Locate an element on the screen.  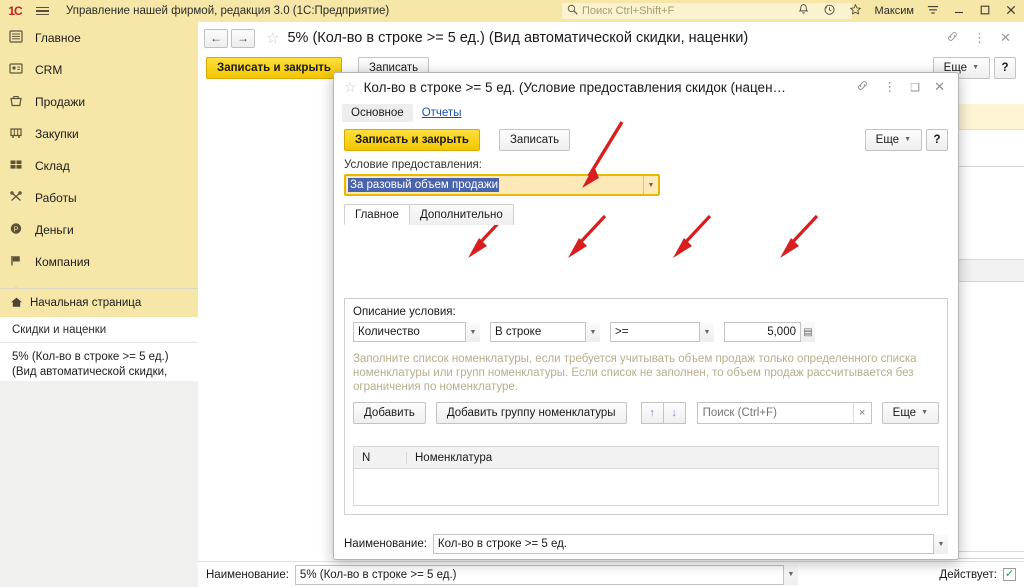
sidebar-item-label: Работы is located at coordinates (56, 198).